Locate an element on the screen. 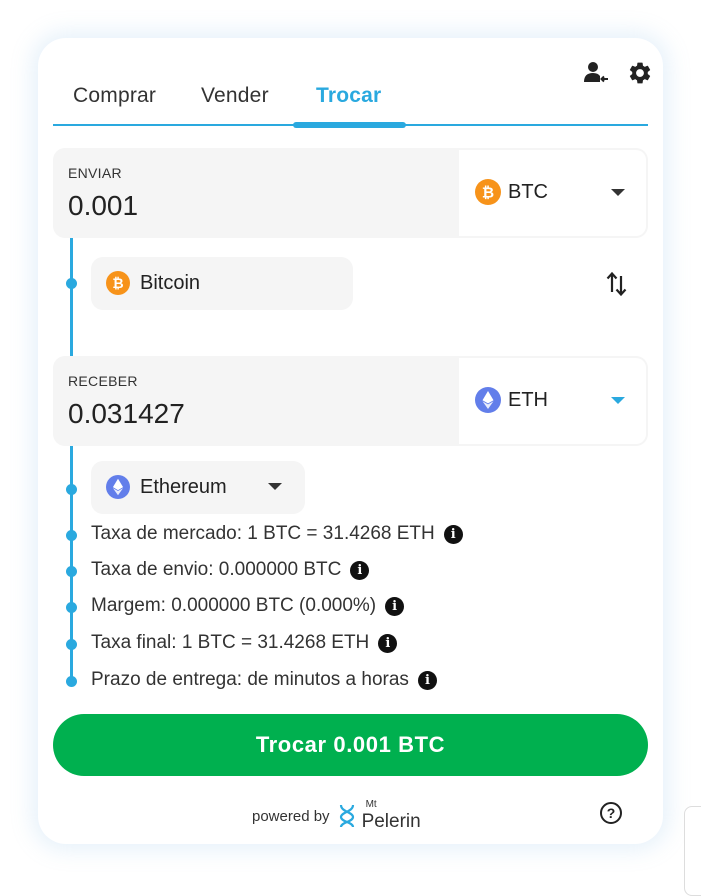 Image resolution: width=701 pixels, height=896 pixels. receive-row: RECEBER 0.031427 ETH is located at coordinates (350, 401).